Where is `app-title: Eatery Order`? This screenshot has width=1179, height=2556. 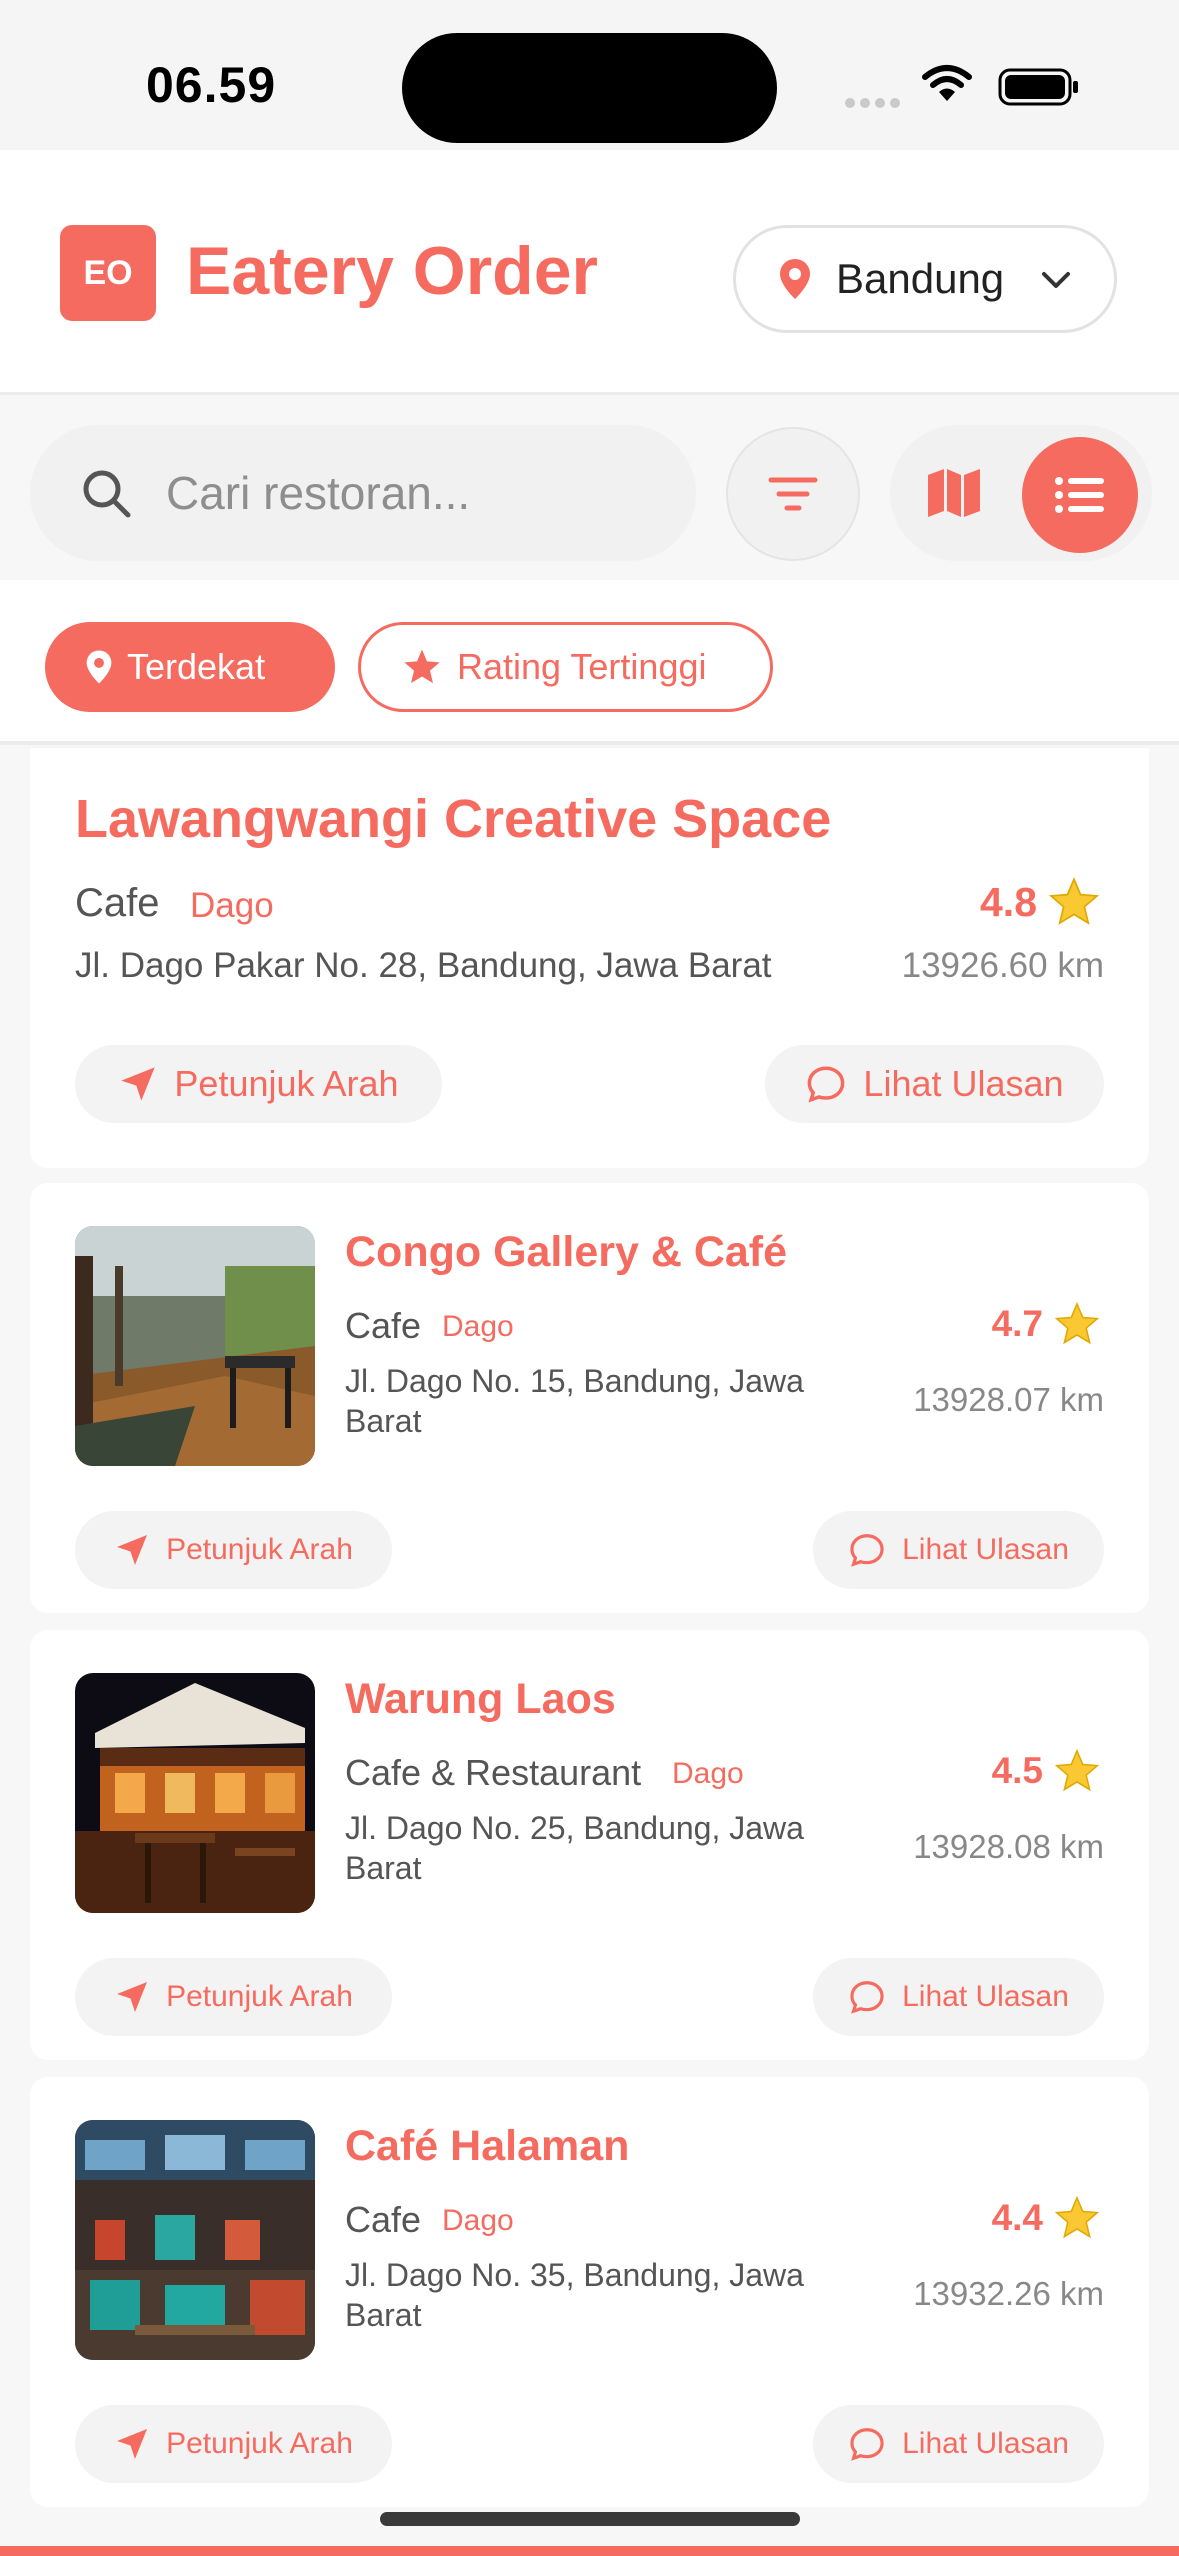 app-title: Eatery Order is located at coordinates (392, 271).